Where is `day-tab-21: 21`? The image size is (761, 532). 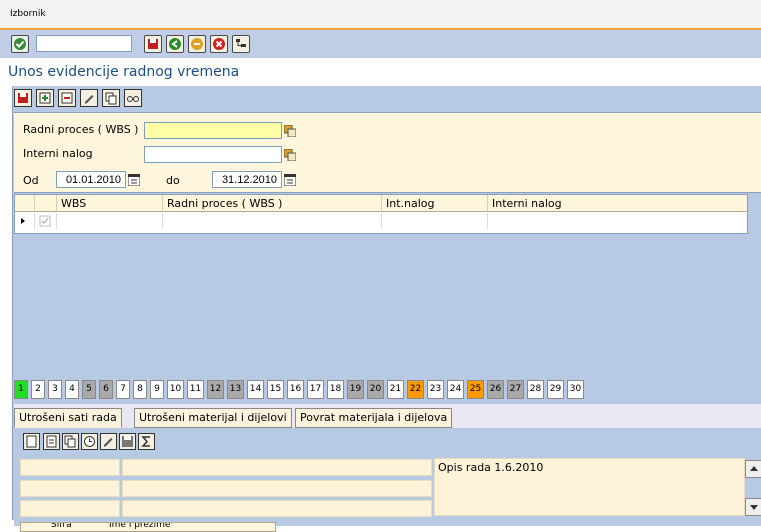 day-tab-21: 21 is located at coordinates (395, 389).